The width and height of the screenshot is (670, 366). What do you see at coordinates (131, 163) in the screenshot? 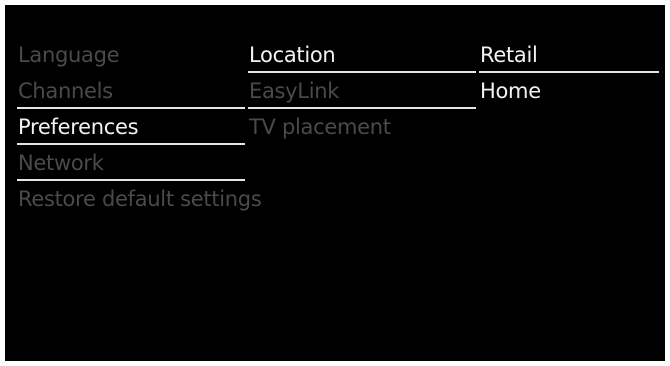
I see `menu-item-network: Network` at bounding box center [131, 163].